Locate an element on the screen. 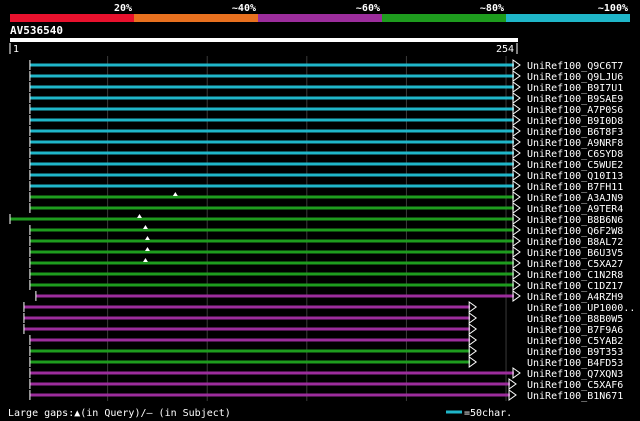  hit-row: UniRef100_A4RZH9 is located at coordinates (329, 296).